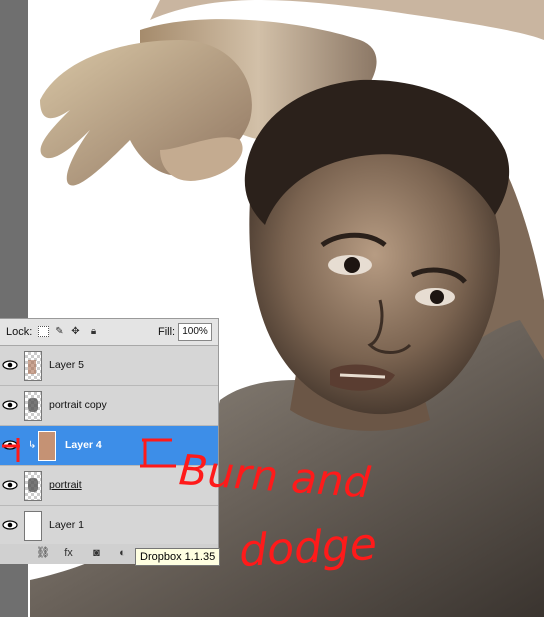  What do you see at coordinates (83, 445) in the screenshot?
I see `layer-name: Layer 4` at bounding box center [83, 445].